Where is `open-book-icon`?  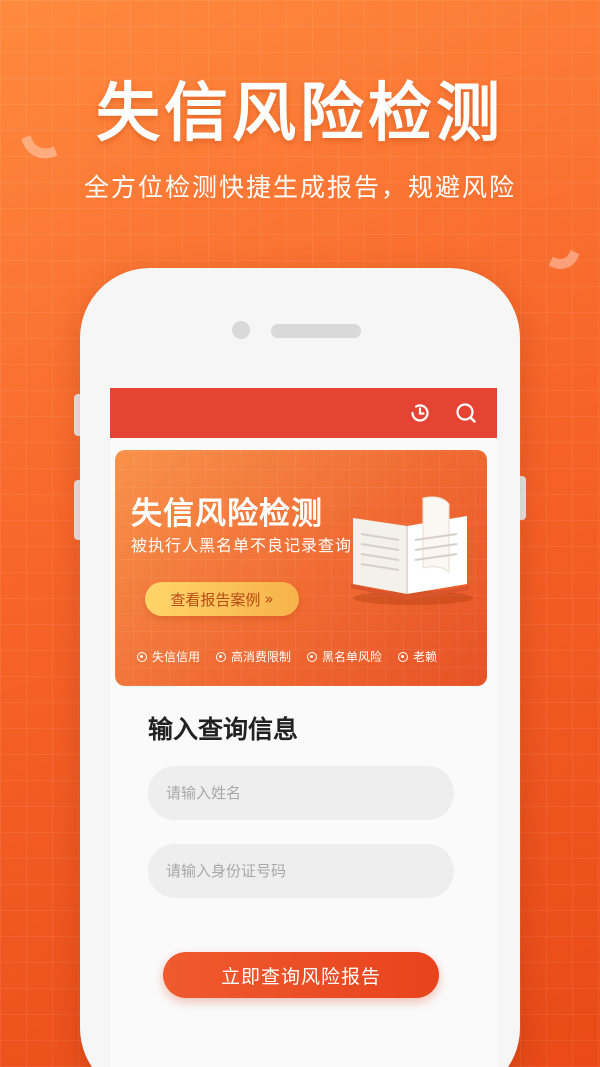 open-book-icon is located at coordinates (410, 548).